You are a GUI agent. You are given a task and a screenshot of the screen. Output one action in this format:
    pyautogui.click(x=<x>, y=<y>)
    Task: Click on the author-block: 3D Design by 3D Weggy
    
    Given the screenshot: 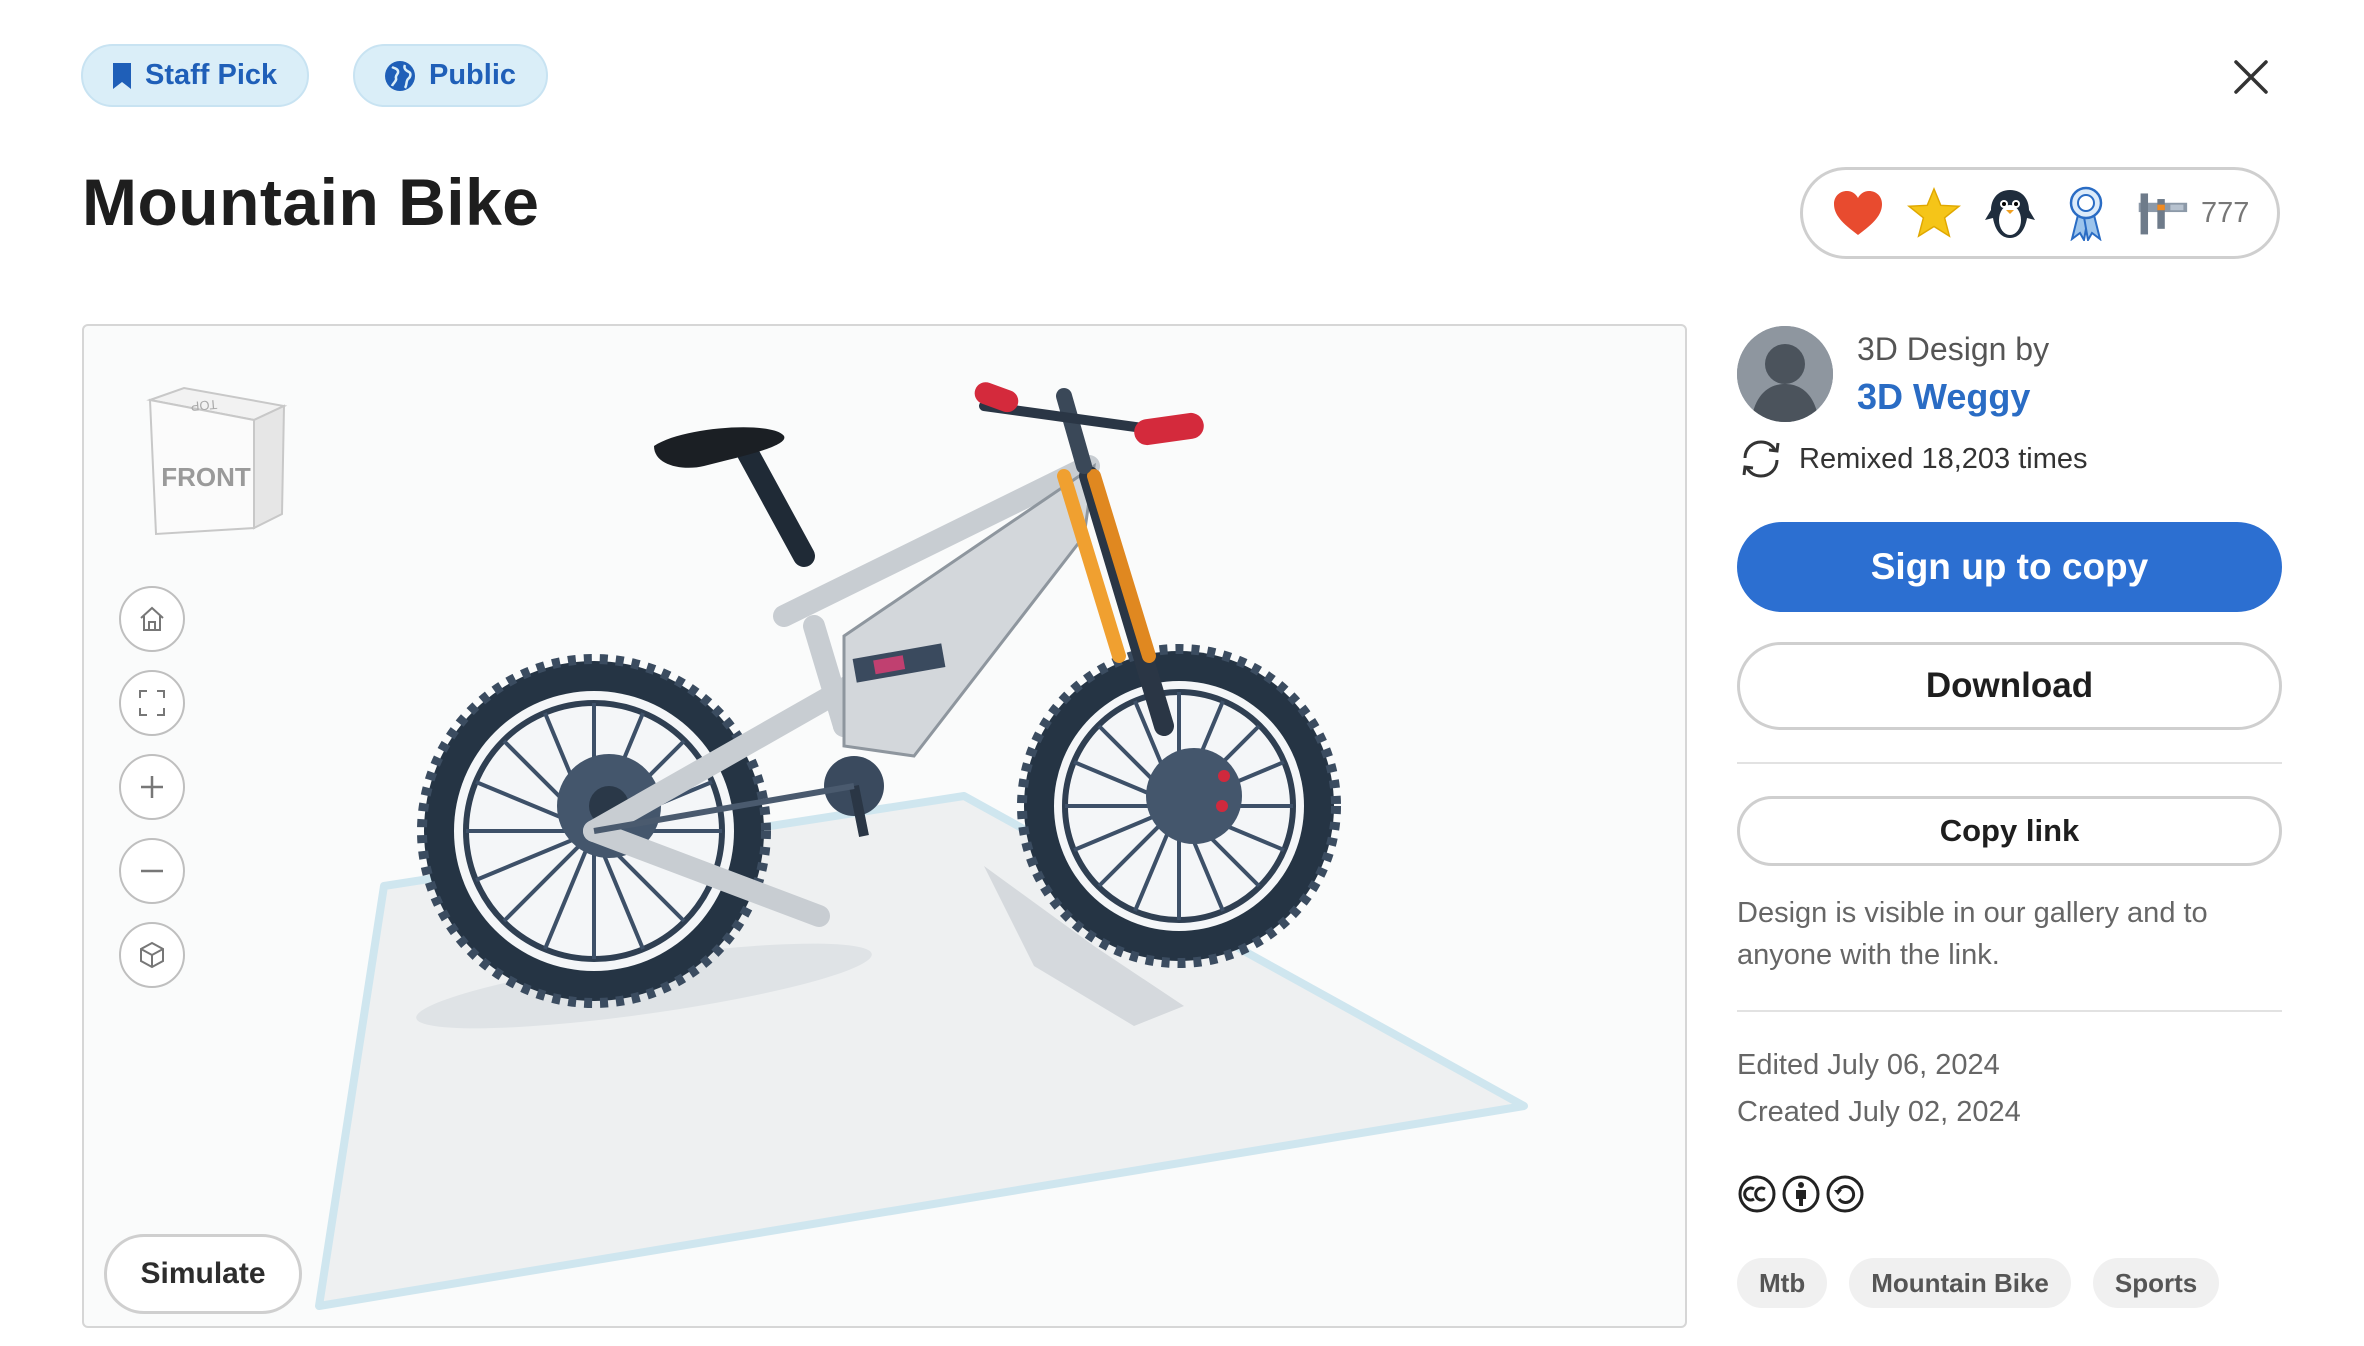 What is the action you would take?
    pyautogui.click(x=2009, y=374)
    